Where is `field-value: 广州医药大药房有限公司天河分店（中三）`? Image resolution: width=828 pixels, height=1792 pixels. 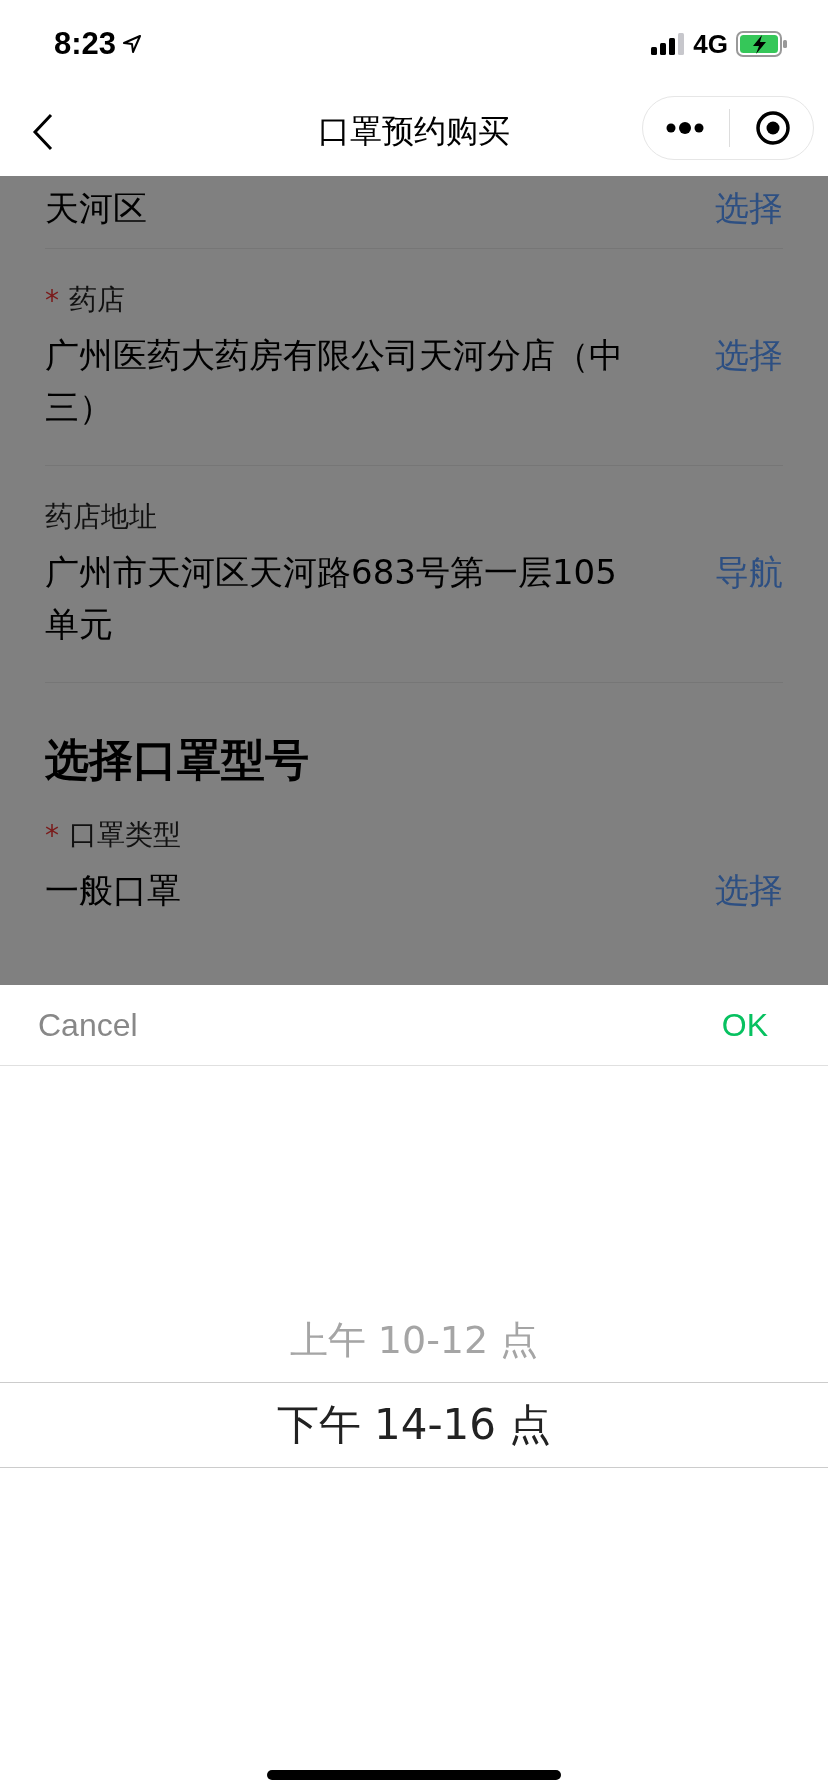
field-value: 广州医药大药房有限公司天河分店（中三） is located at coordinates (334, 381).